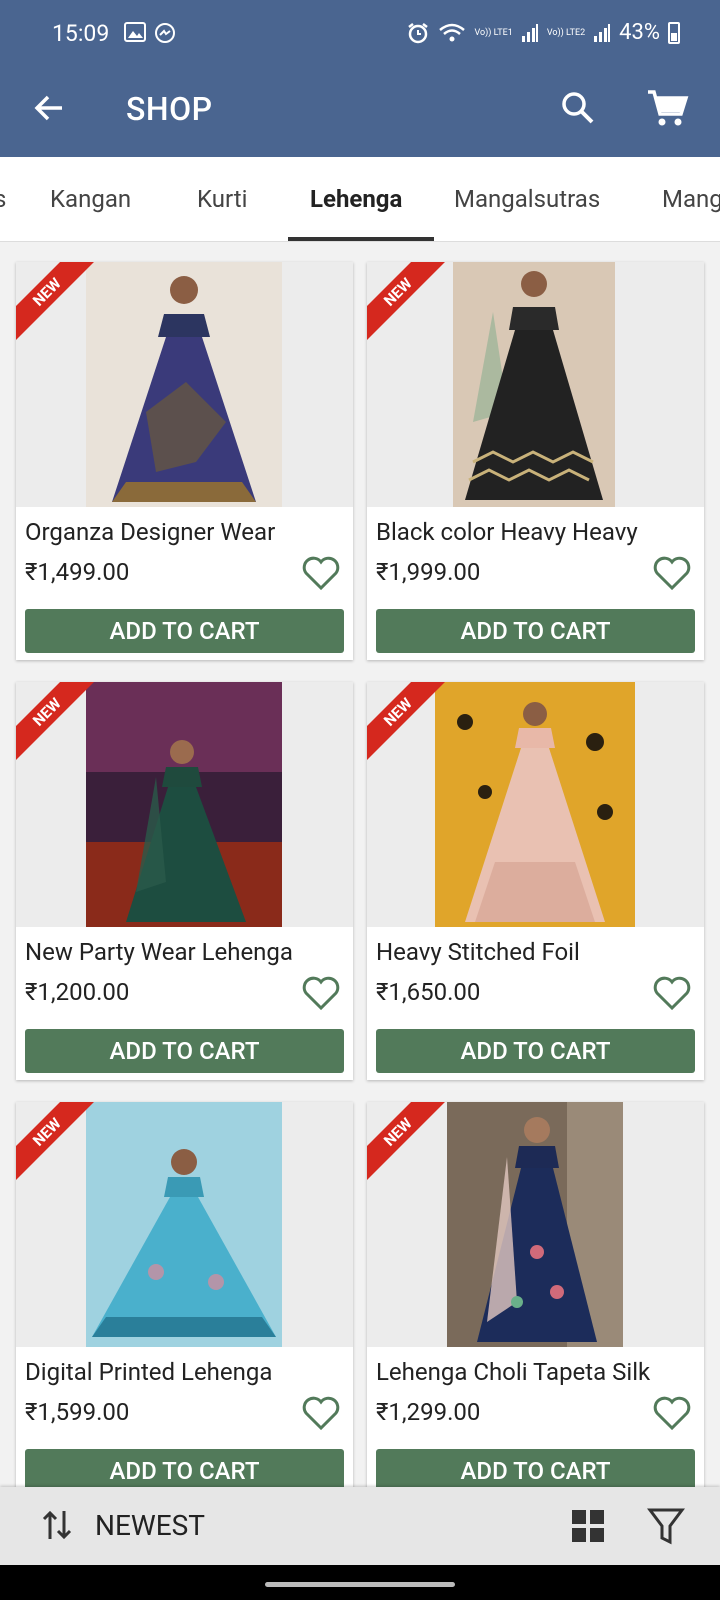 This screenshot has width=720, height=1600. Describe the element at coordinates (361, 239) in the screenshot. I see `active-tab-indicator` at that location.